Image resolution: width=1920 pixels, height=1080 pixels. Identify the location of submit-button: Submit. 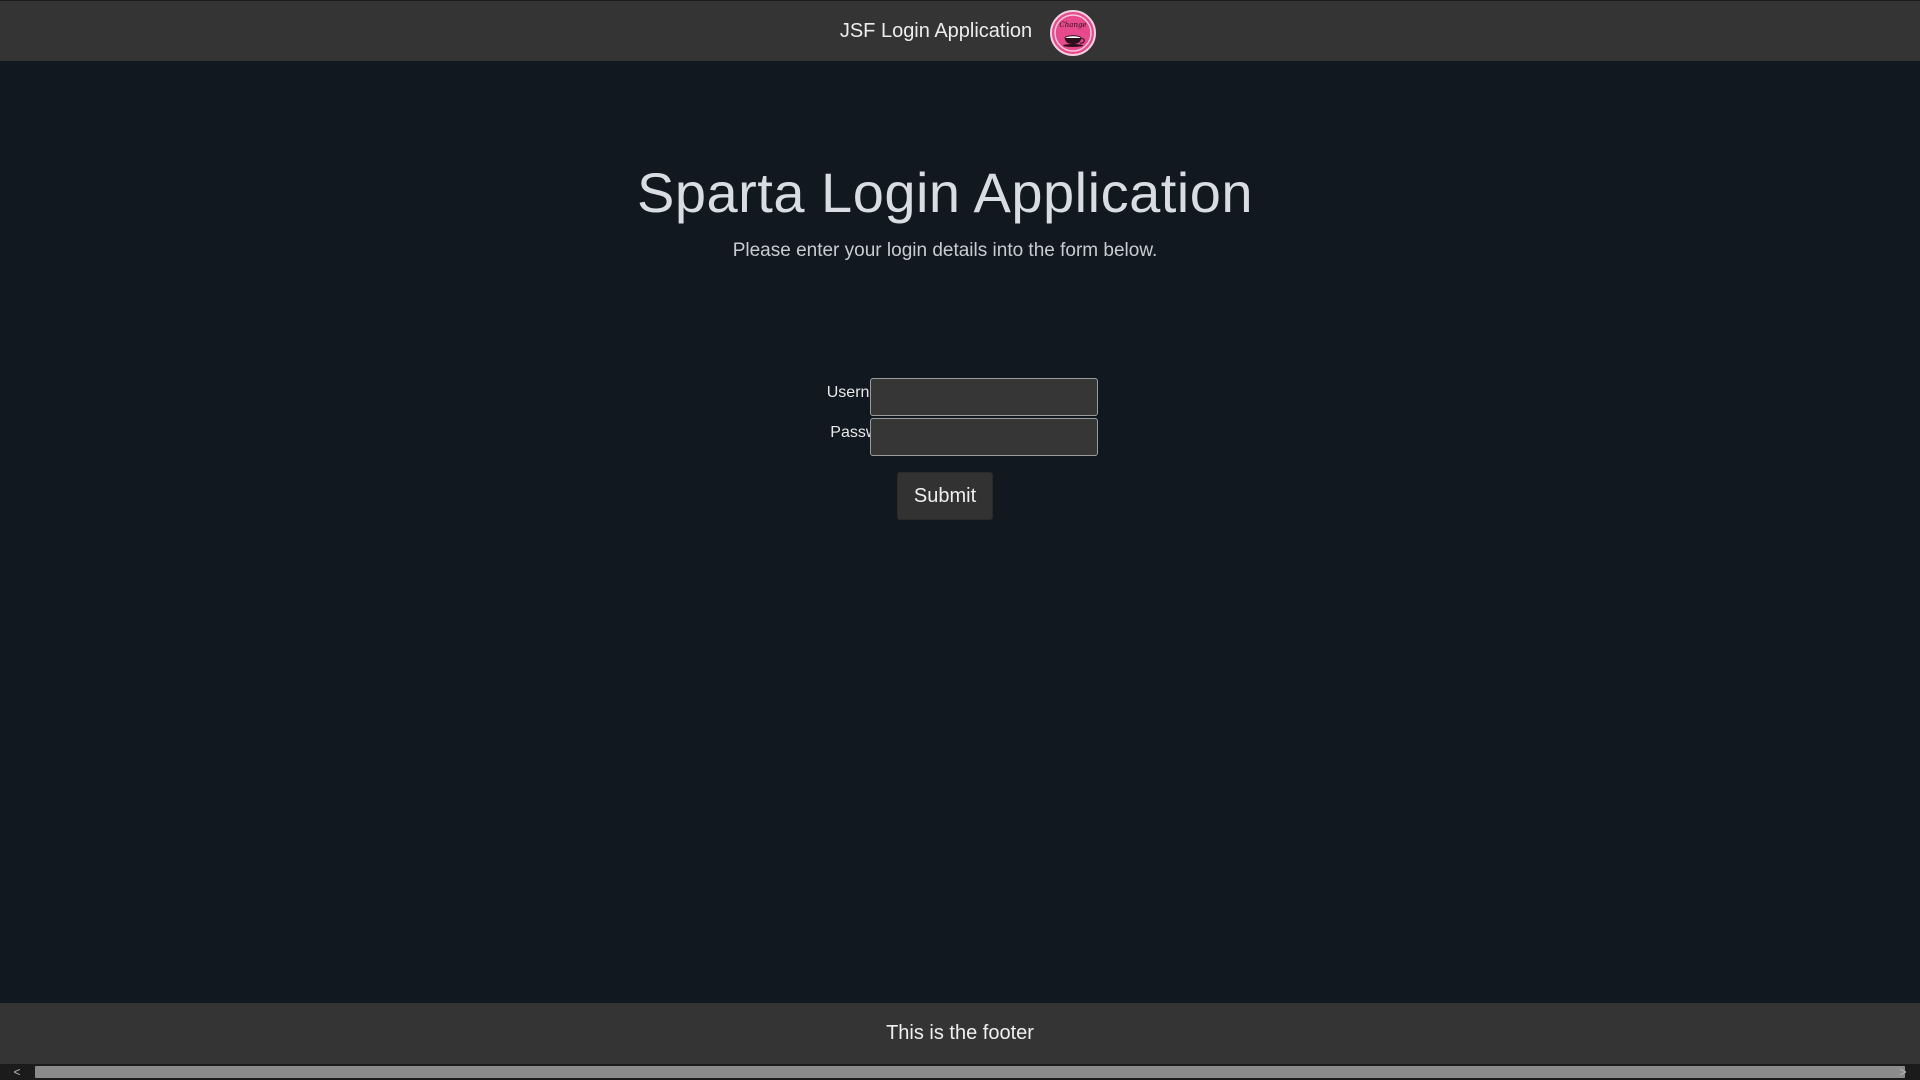
(945, 496).